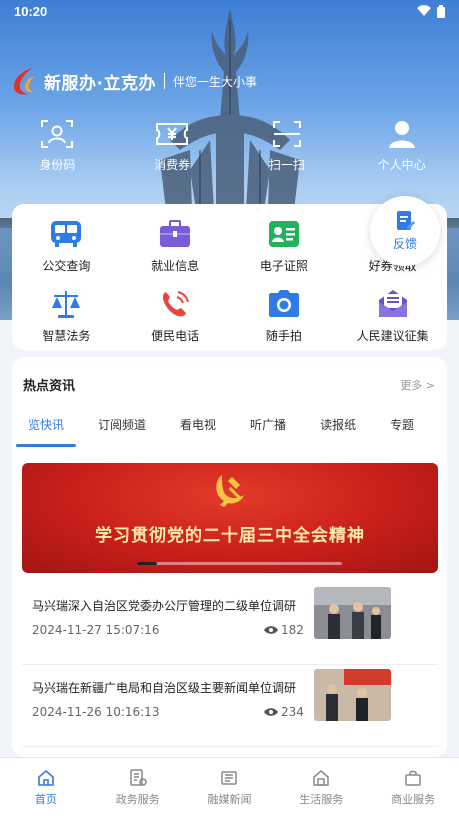 The width and height of the screenshot is (459, 817). What do you see at coordinates (283, 303) in the screenshot?
I see `camera-icon` at bounding box center [283, 303].